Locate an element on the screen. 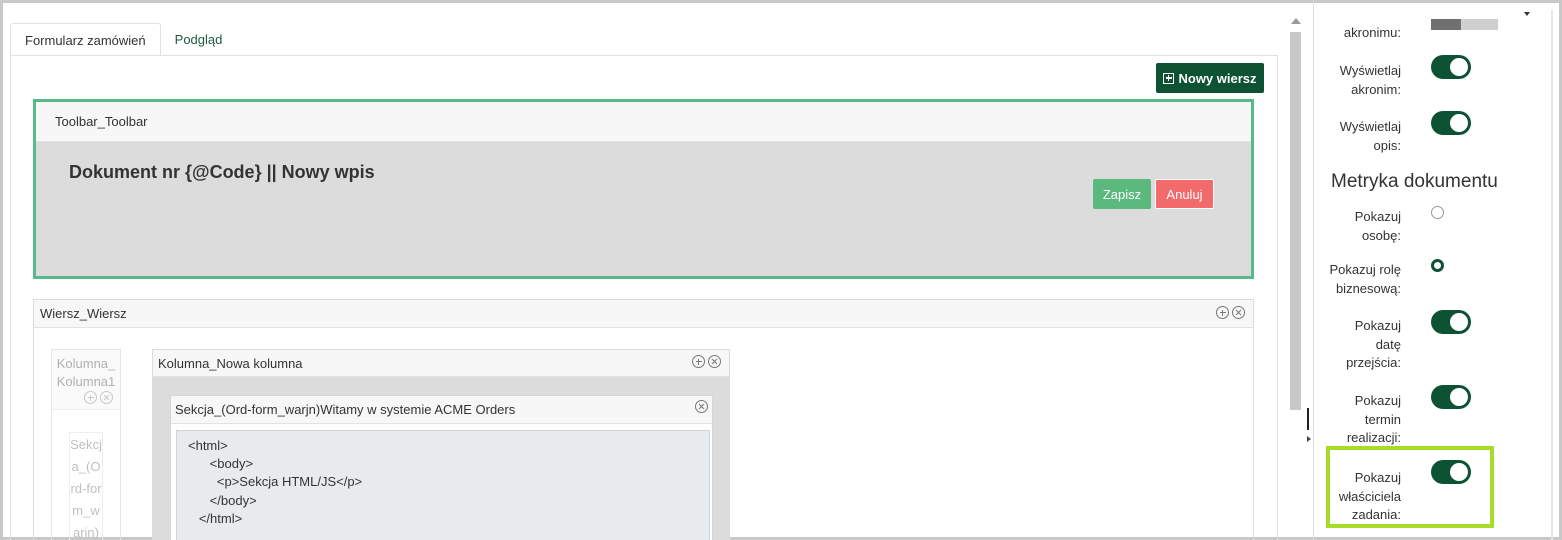  show-description-toggle is located at coordinates (1451, 123).